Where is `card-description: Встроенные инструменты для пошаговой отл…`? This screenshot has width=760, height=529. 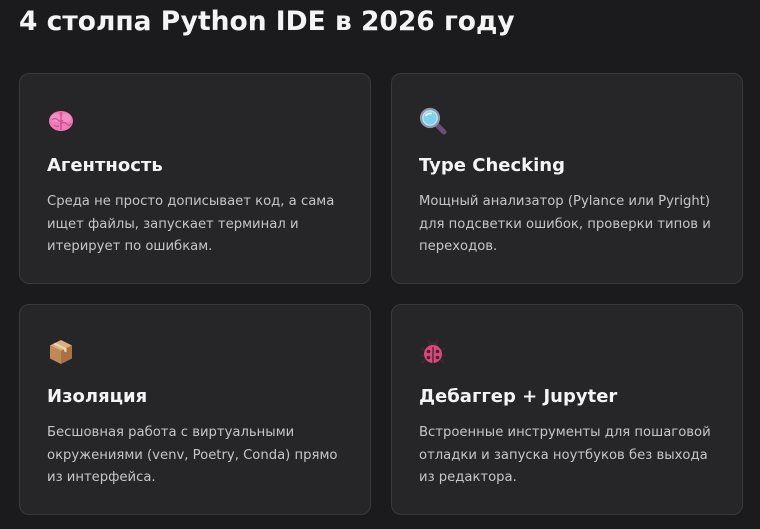 card-description: Встроенные инструменты для пошаговой отл… is located at coordinates (565, 455).